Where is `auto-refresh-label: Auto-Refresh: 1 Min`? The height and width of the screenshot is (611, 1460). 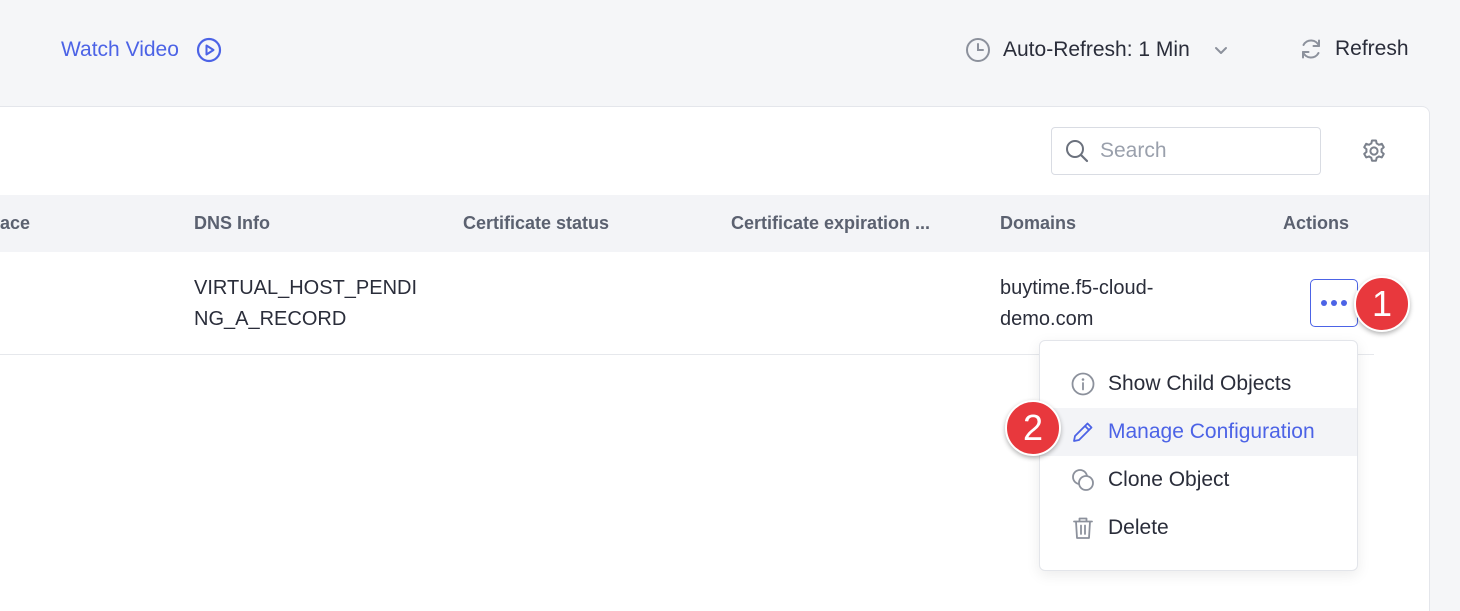 auto-refresh-label: Auto-Refresh: 1 Min is located at coordinates (1096, 49).